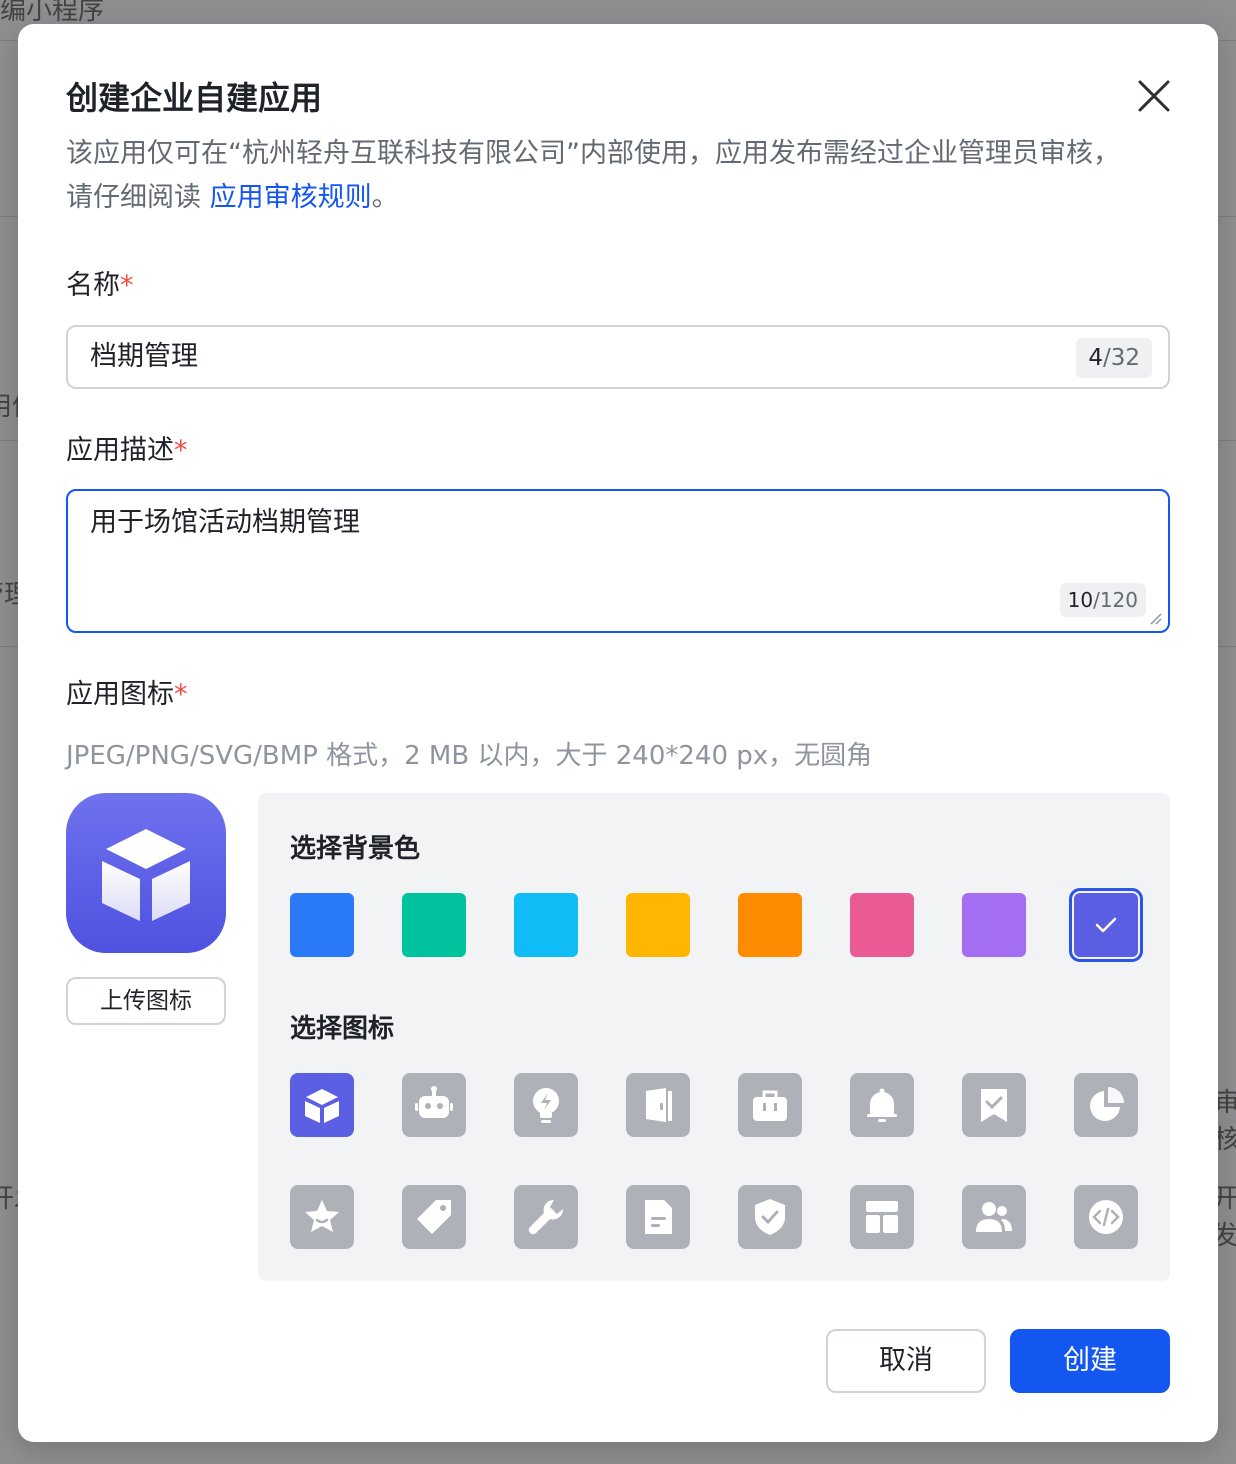  I want to click on lightbulb-icon, so click(546, 1105).